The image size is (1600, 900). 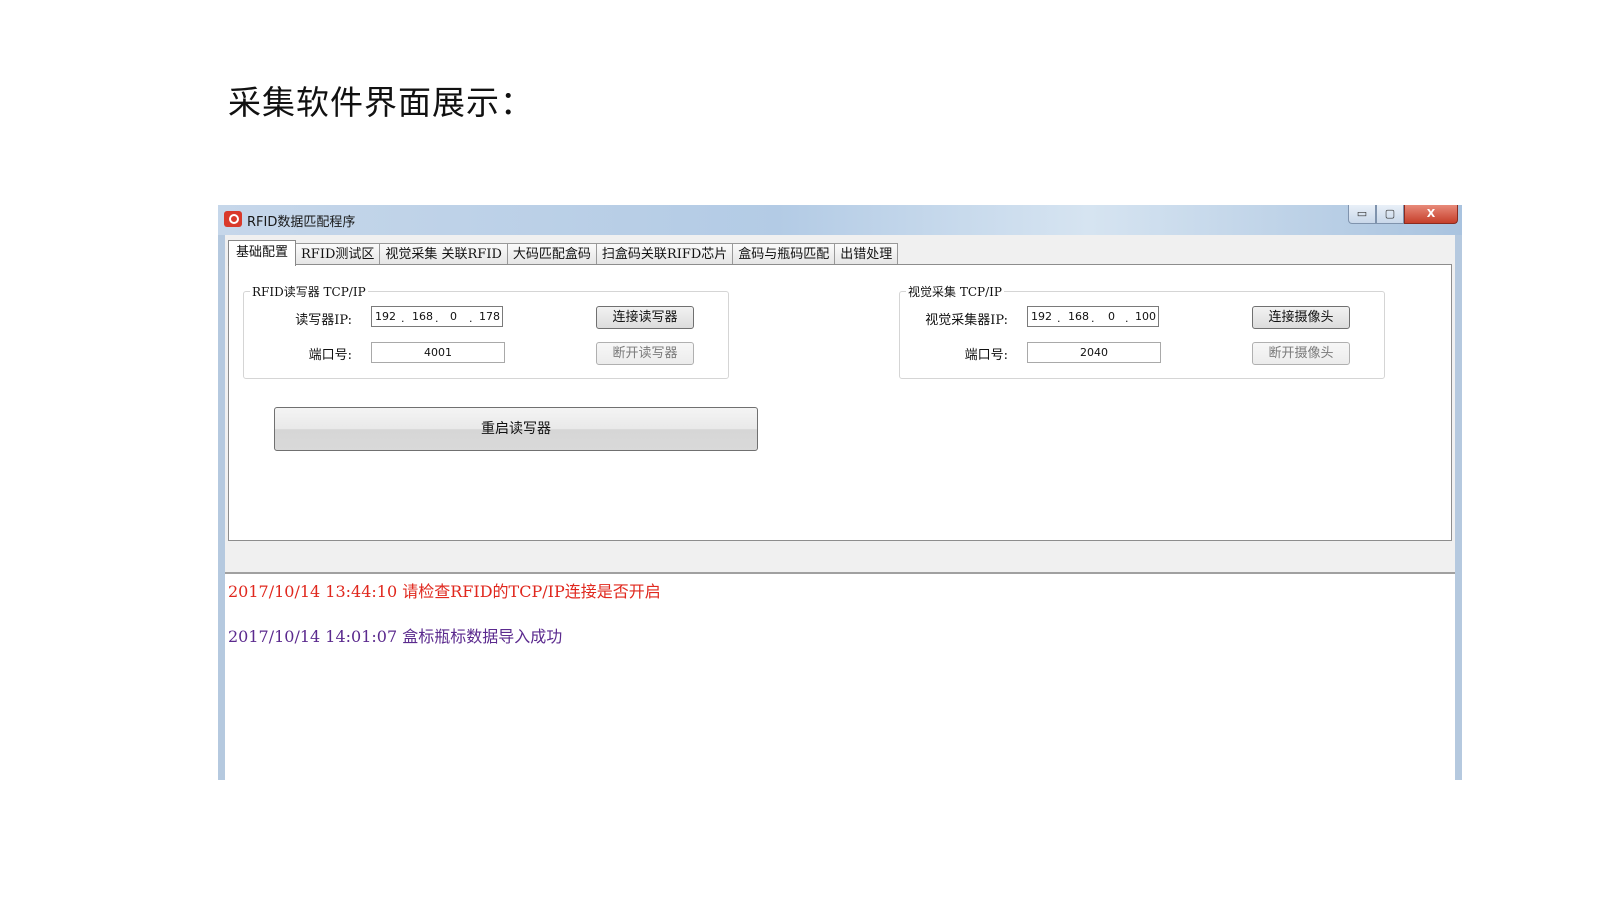 I want to click on log-line: 2017/10/14 14:01:07 盒标瓶标数据导入成功, so click(x=395, y=636).